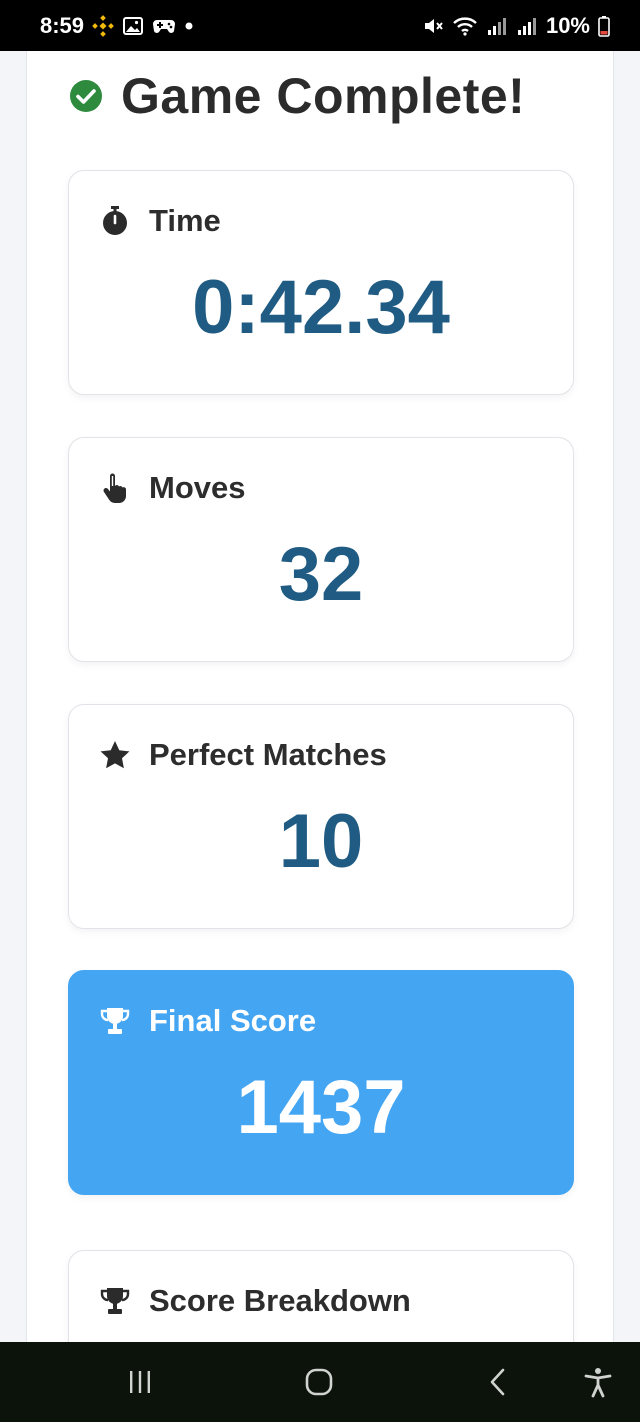 This screenshot has width=640, height=1422. I want to click on accessibility-button, so click(598, 1382).